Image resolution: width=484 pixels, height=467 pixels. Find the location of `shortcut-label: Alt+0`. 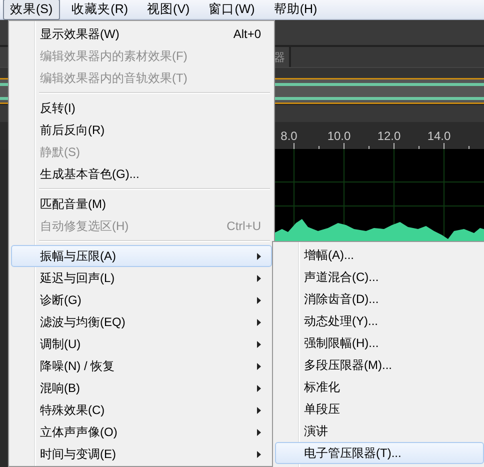

shortcut-label: Alt+0 is located at coordinates (247, 34).